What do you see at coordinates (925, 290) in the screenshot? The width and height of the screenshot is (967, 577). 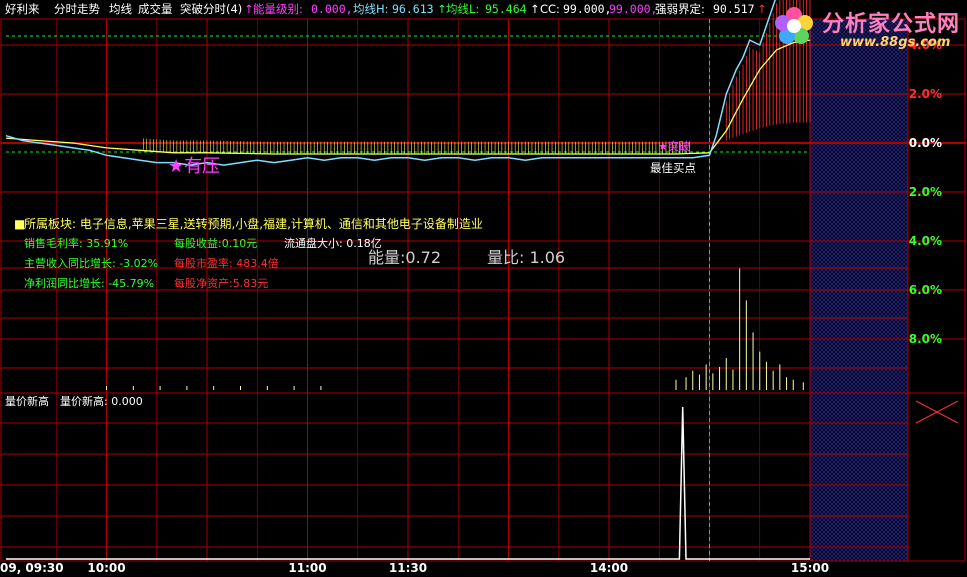 I see `y-tick-label: 6.0%` at bounding box center [925, 290].